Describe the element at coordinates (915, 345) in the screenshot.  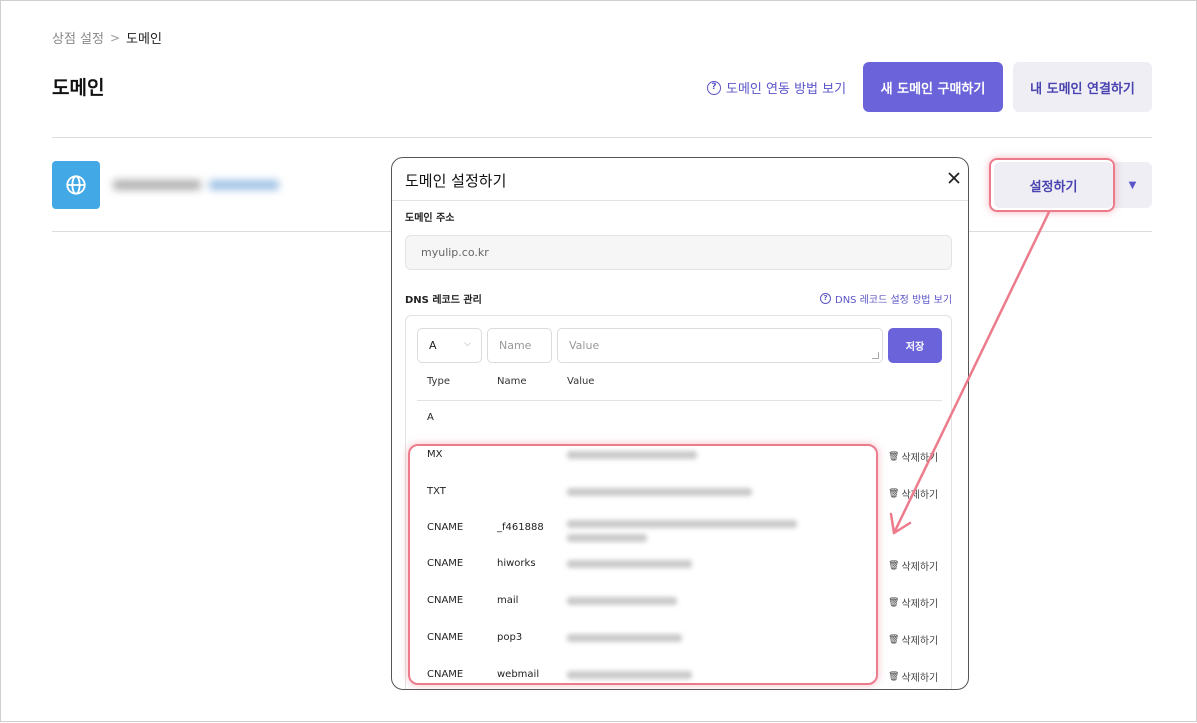
I see `save-button: 저장` at that location.